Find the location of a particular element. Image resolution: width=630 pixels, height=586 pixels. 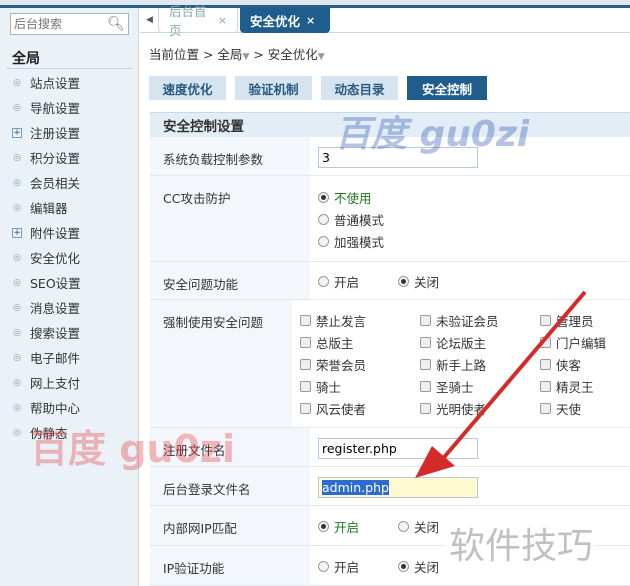

group-checkbox: 天使 is located at coordinates (585, 408).